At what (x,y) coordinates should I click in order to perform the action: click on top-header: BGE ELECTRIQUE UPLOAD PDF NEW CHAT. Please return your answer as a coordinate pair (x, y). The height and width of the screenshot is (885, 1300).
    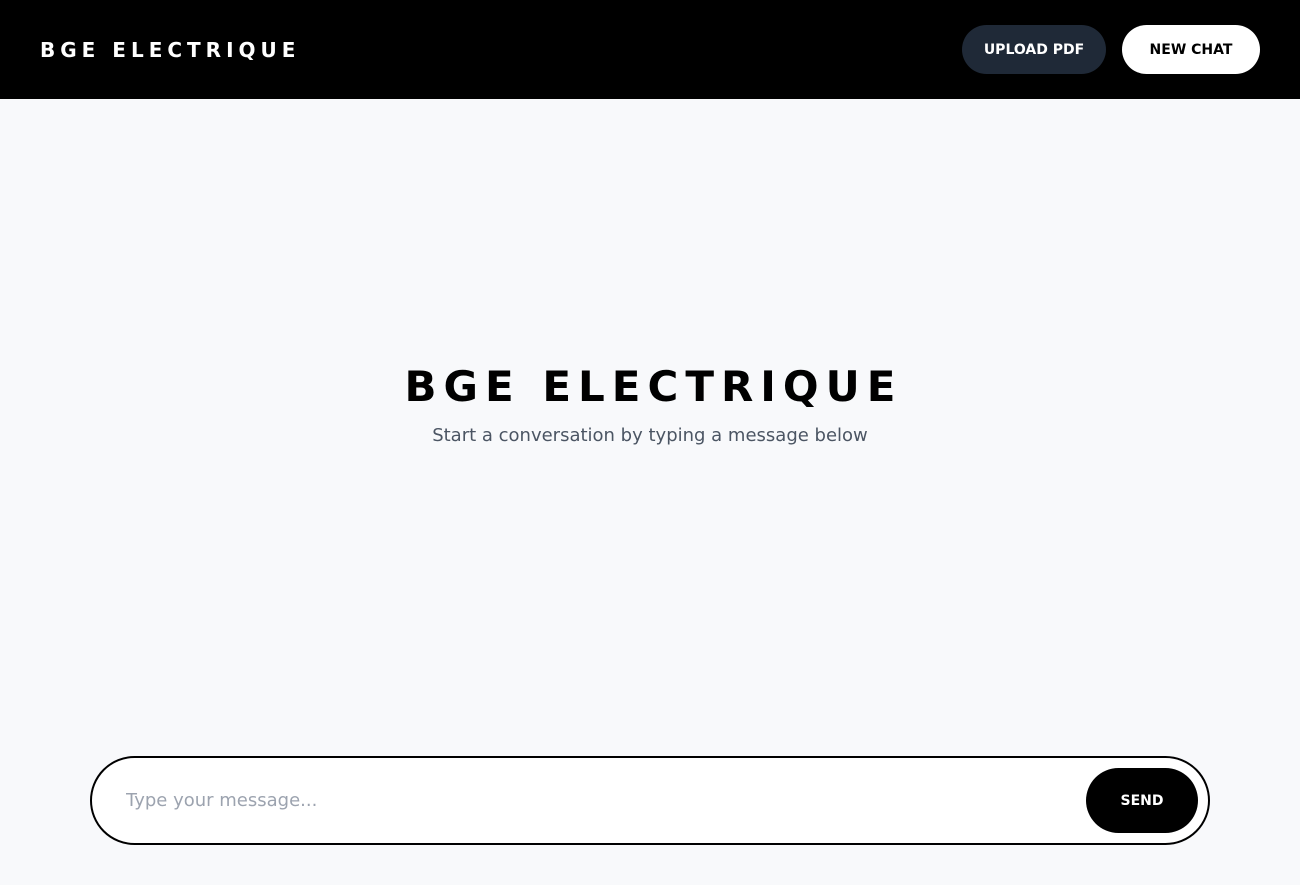
    Looking at the image, I should click on (650, 49).